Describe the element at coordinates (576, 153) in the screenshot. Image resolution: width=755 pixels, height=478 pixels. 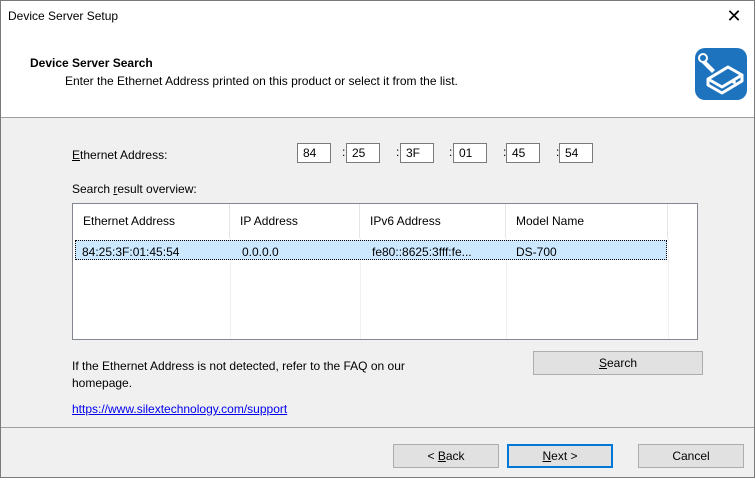
I see `ethernet-octet-6-field: 54` at that location.